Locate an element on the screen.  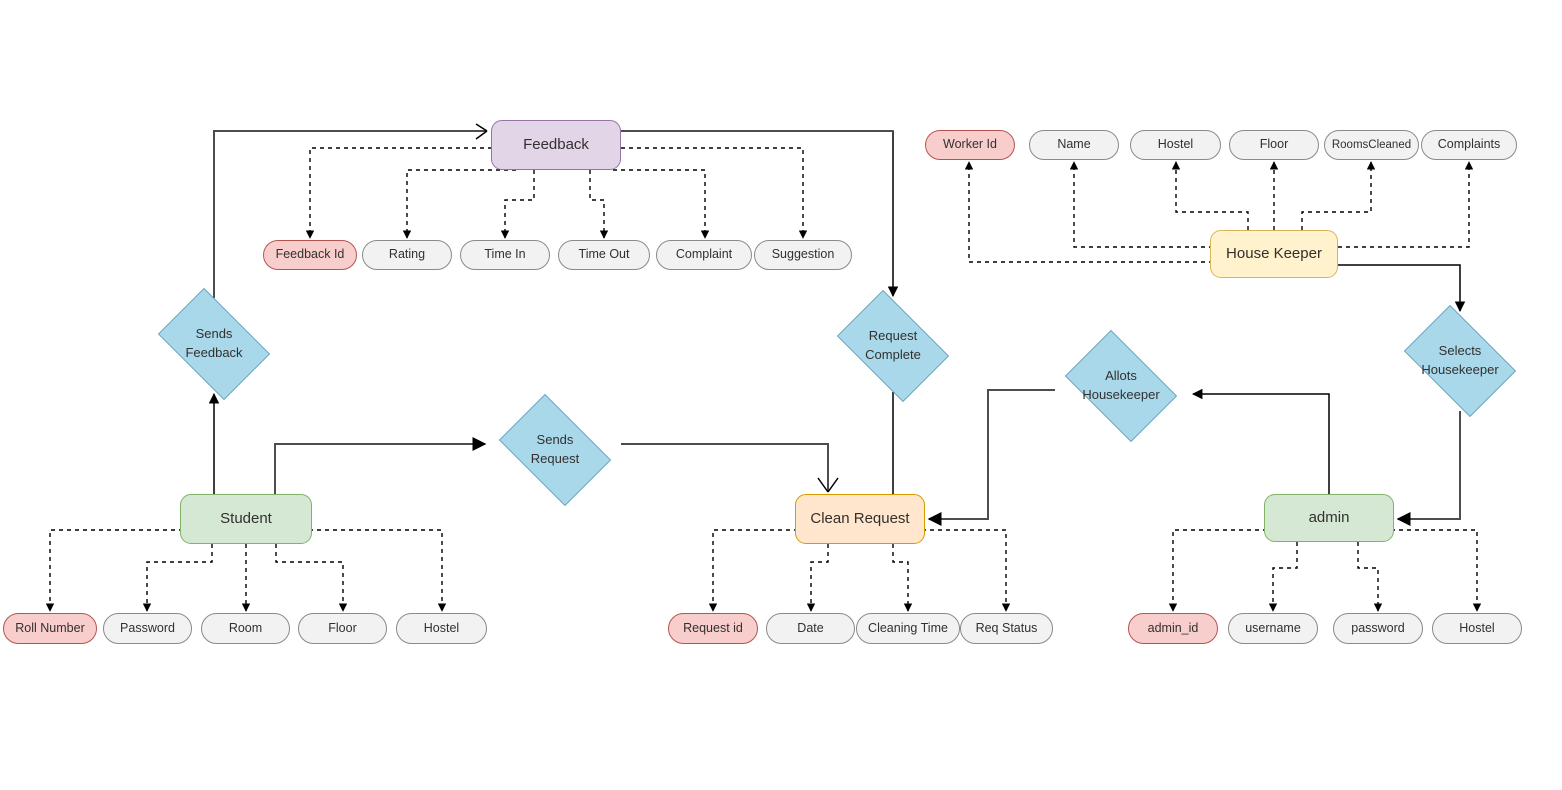
attribute-complaint: Complaint is located at coordinates (704, 255).